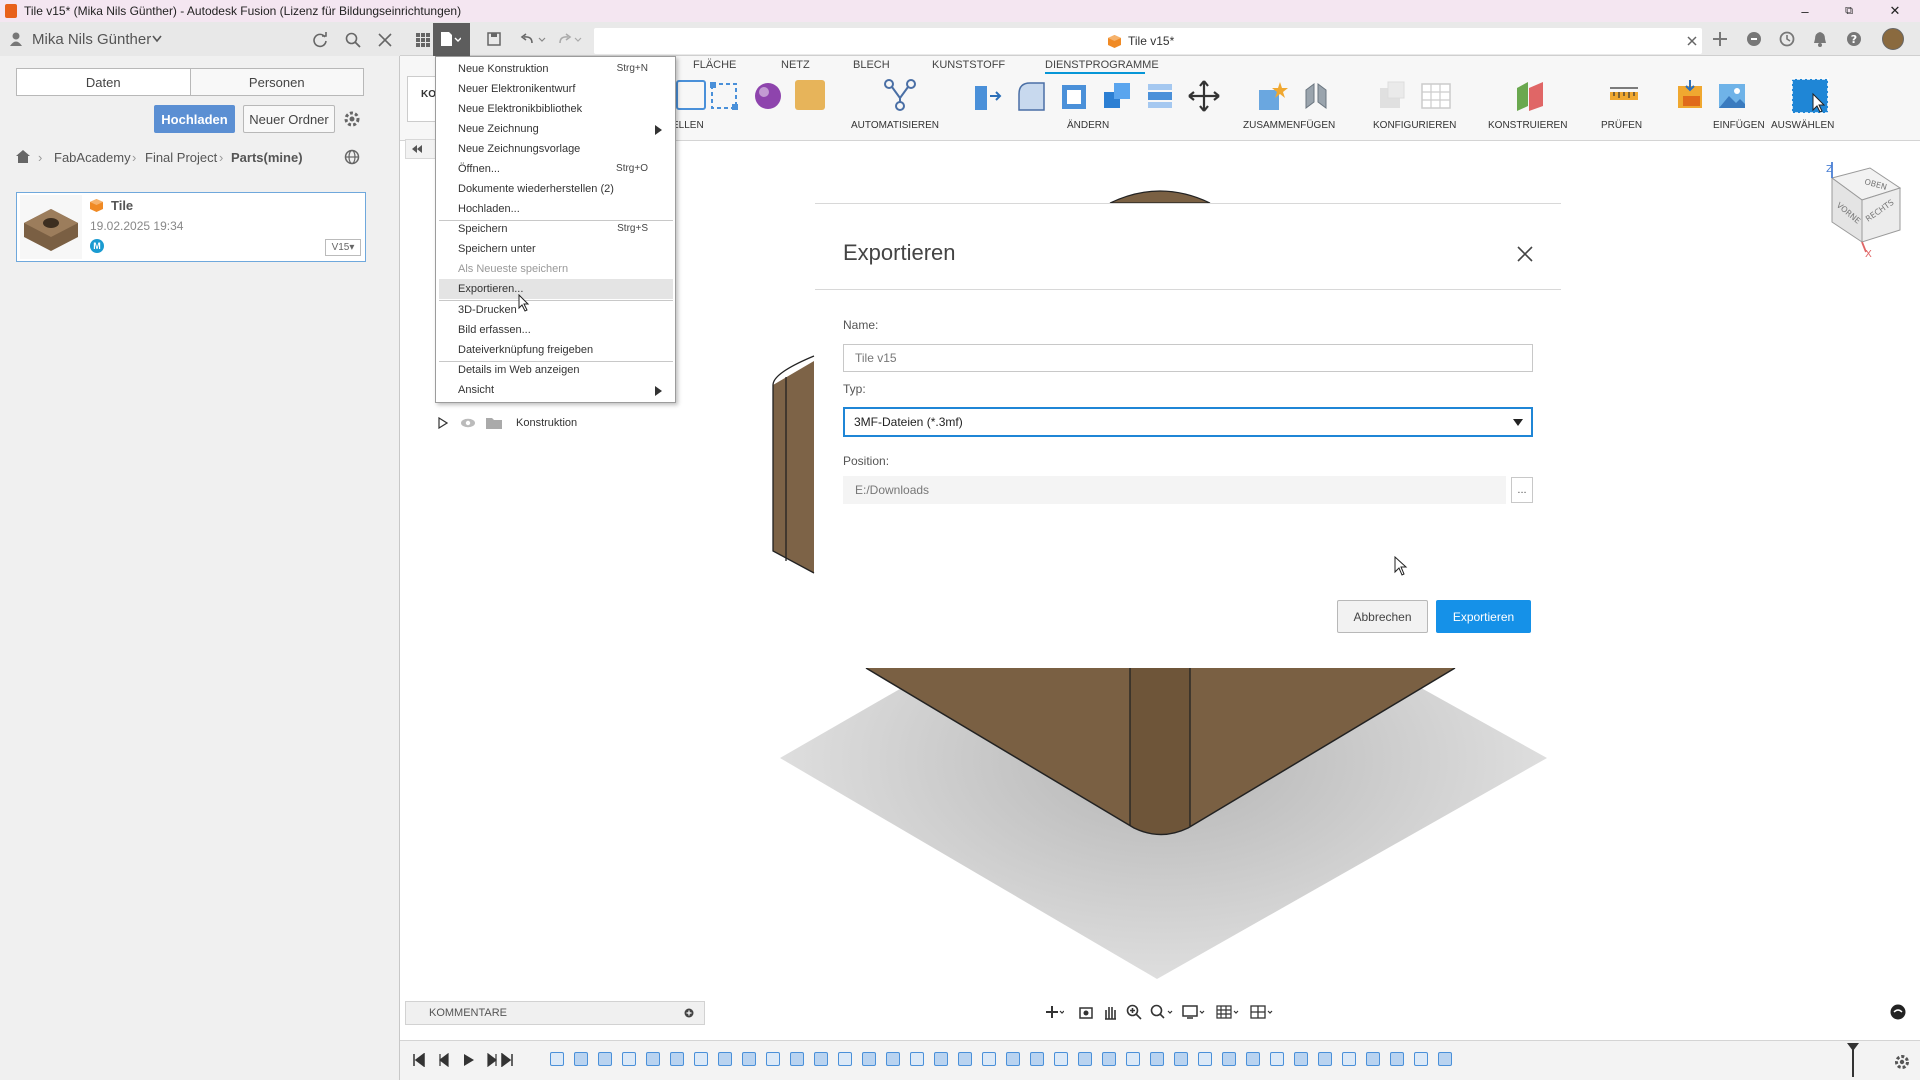 The height and width of the screenshot is (1080, 1920). Describe the element at coordinates (1204, 96) in the screenshot. I see `move-icon` at that location.